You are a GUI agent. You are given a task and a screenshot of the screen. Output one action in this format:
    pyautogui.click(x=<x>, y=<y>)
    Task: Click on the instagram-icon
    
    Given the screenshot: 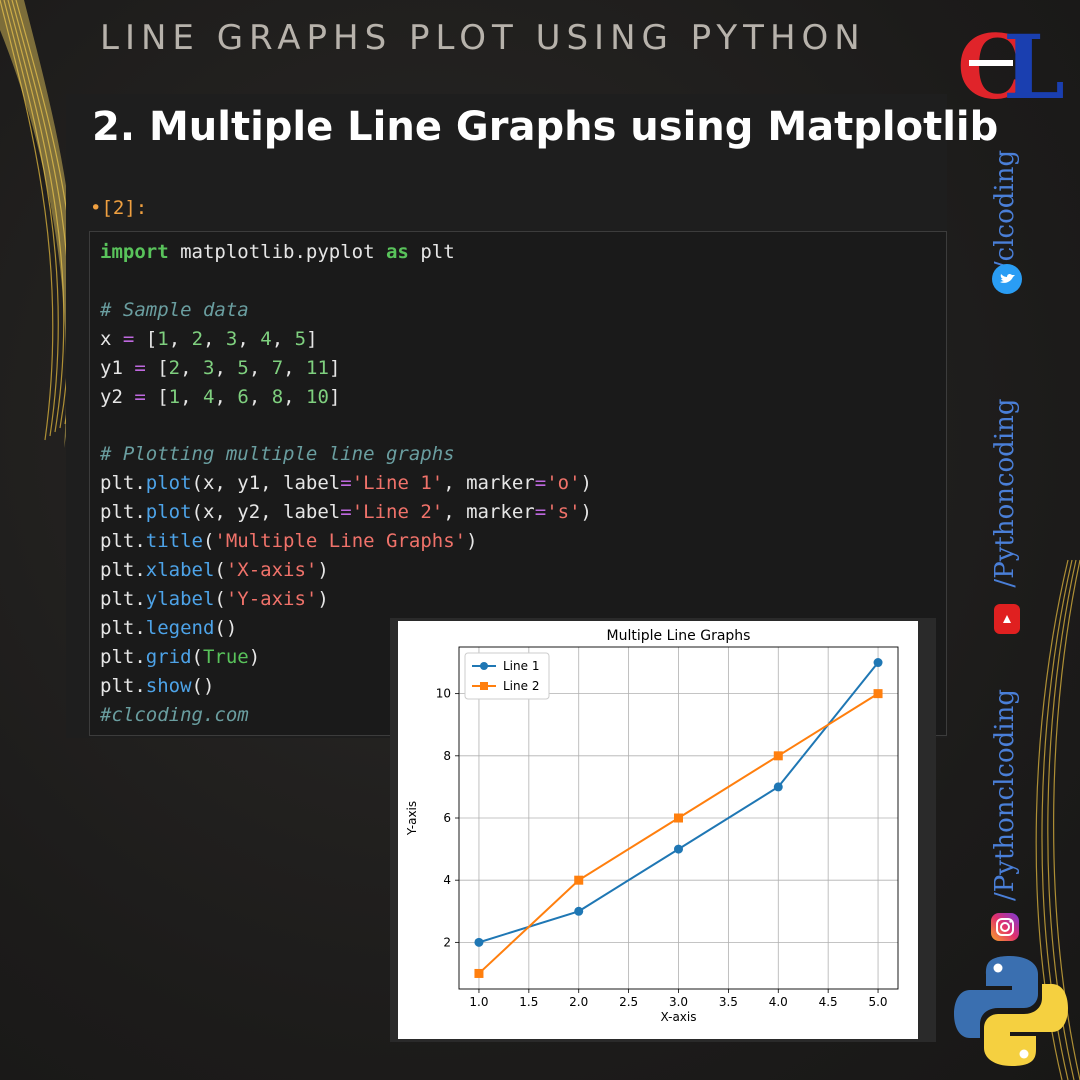 What is the action you would take?
    pyautogui.click(x=1005, y=927)
    